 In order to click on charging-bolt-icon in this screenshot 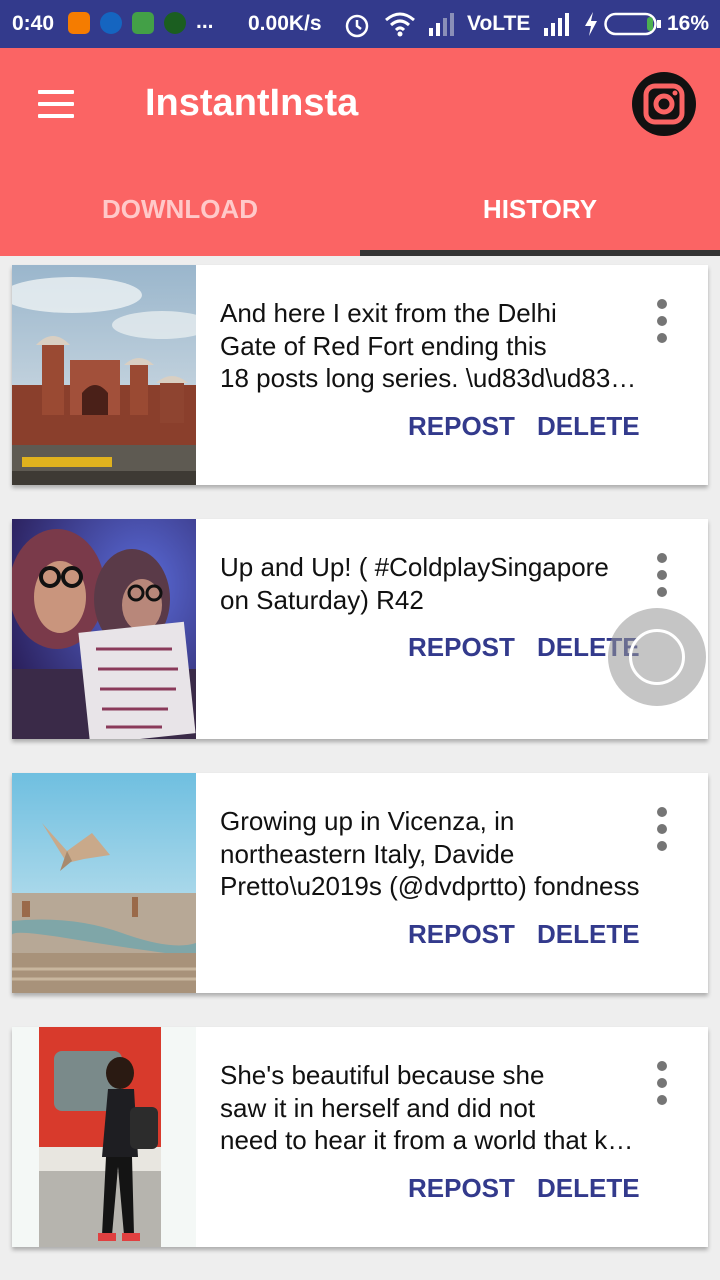, I will do `click(591, 24)`.